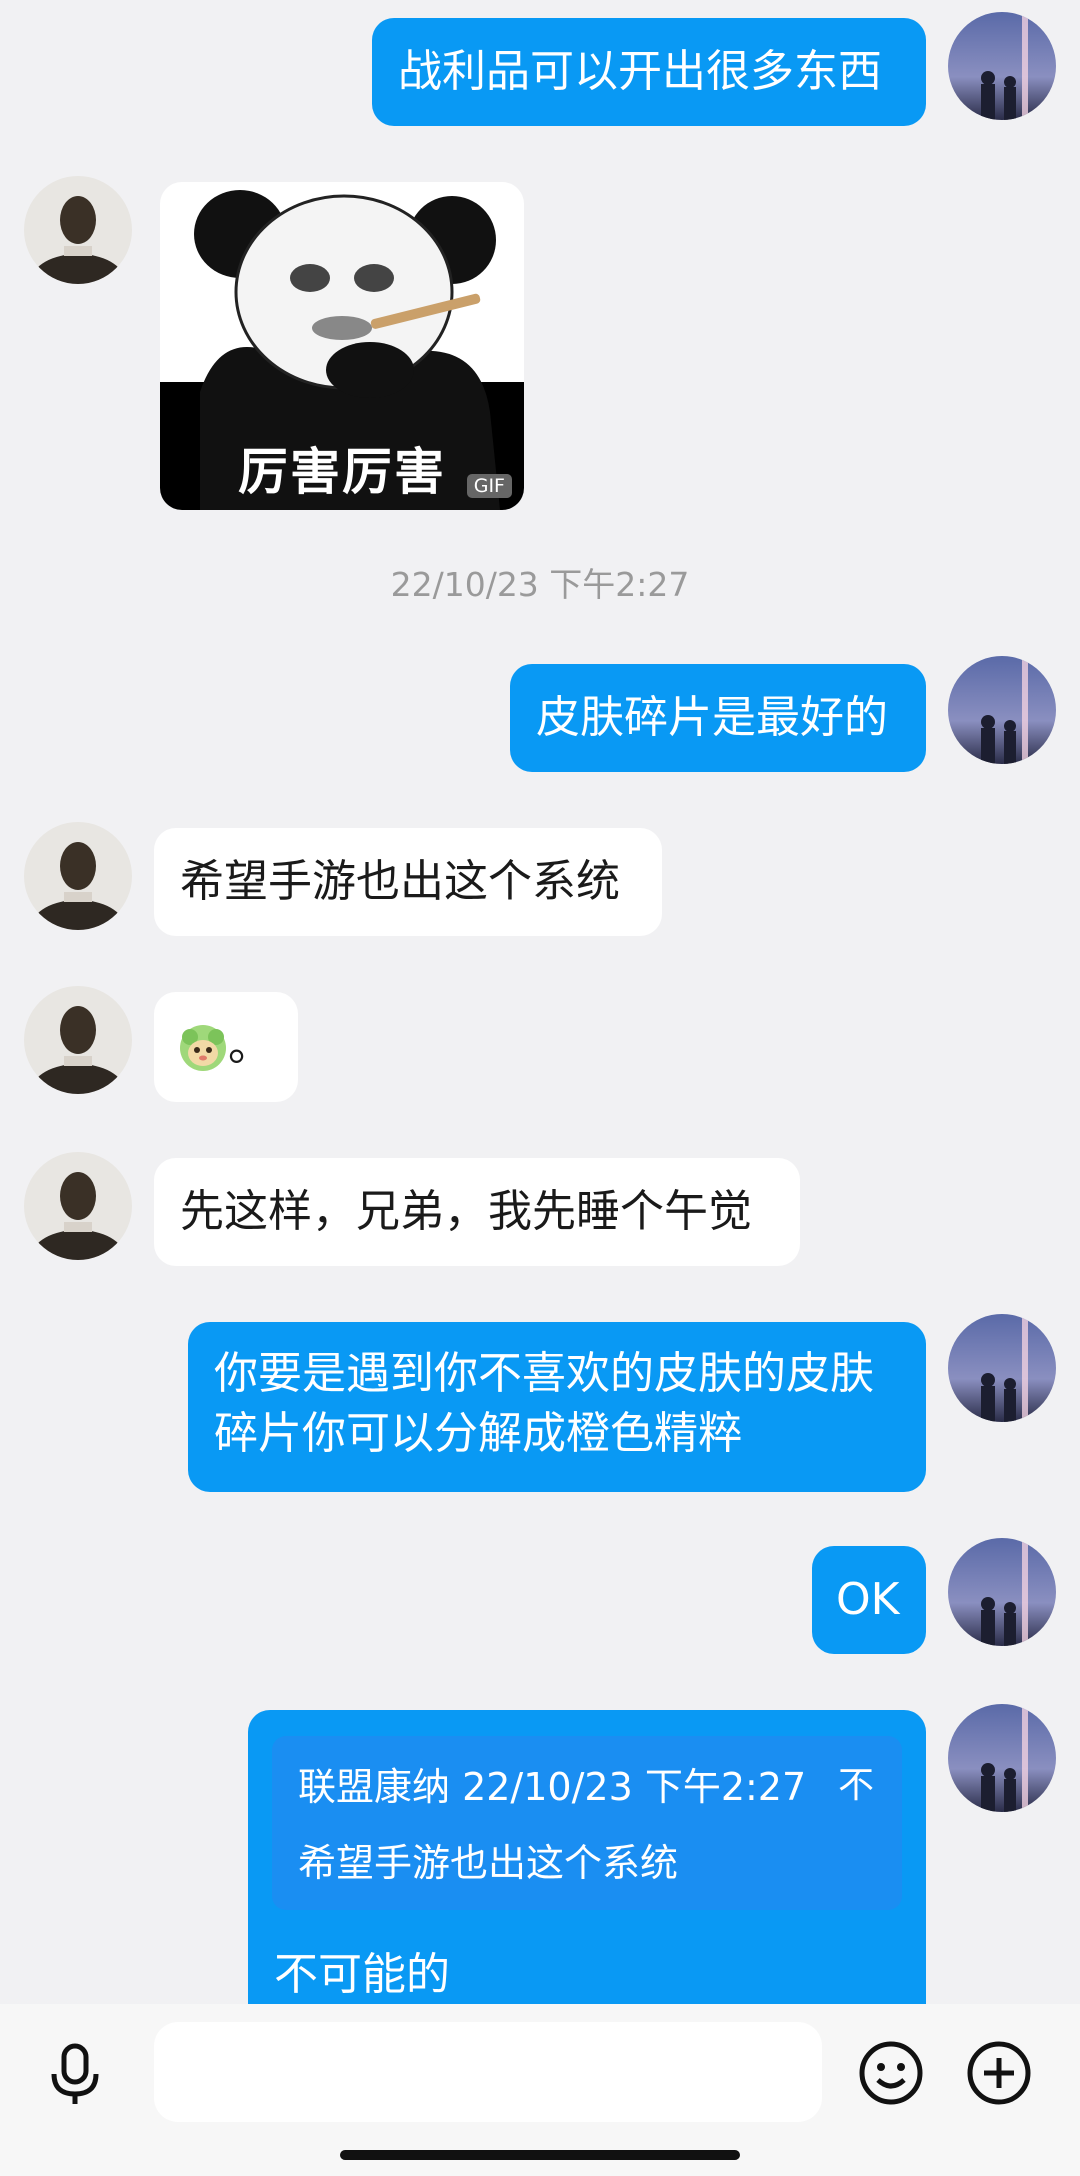  What do you see at coordinates (75, 2073) in the screenshot?
I see `microphone-icon` at bounding box center [75, 2073].